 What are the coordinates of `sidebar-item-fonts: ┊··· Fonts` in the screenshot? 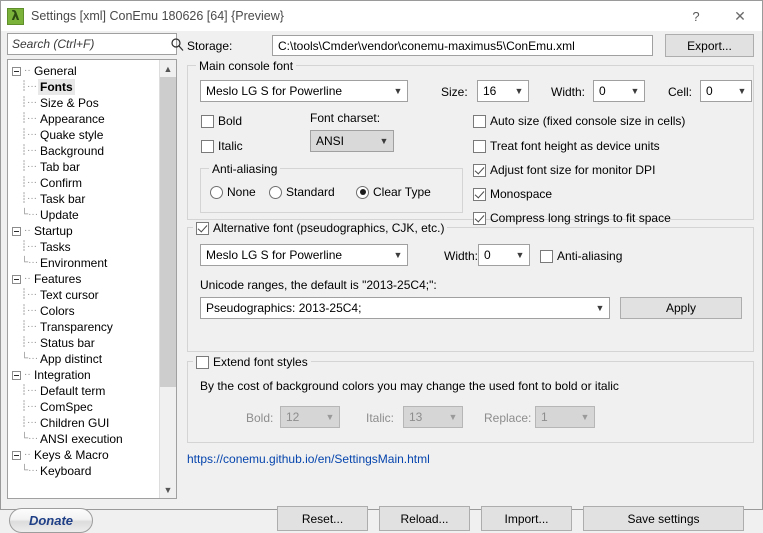 It's located at (85, 87).